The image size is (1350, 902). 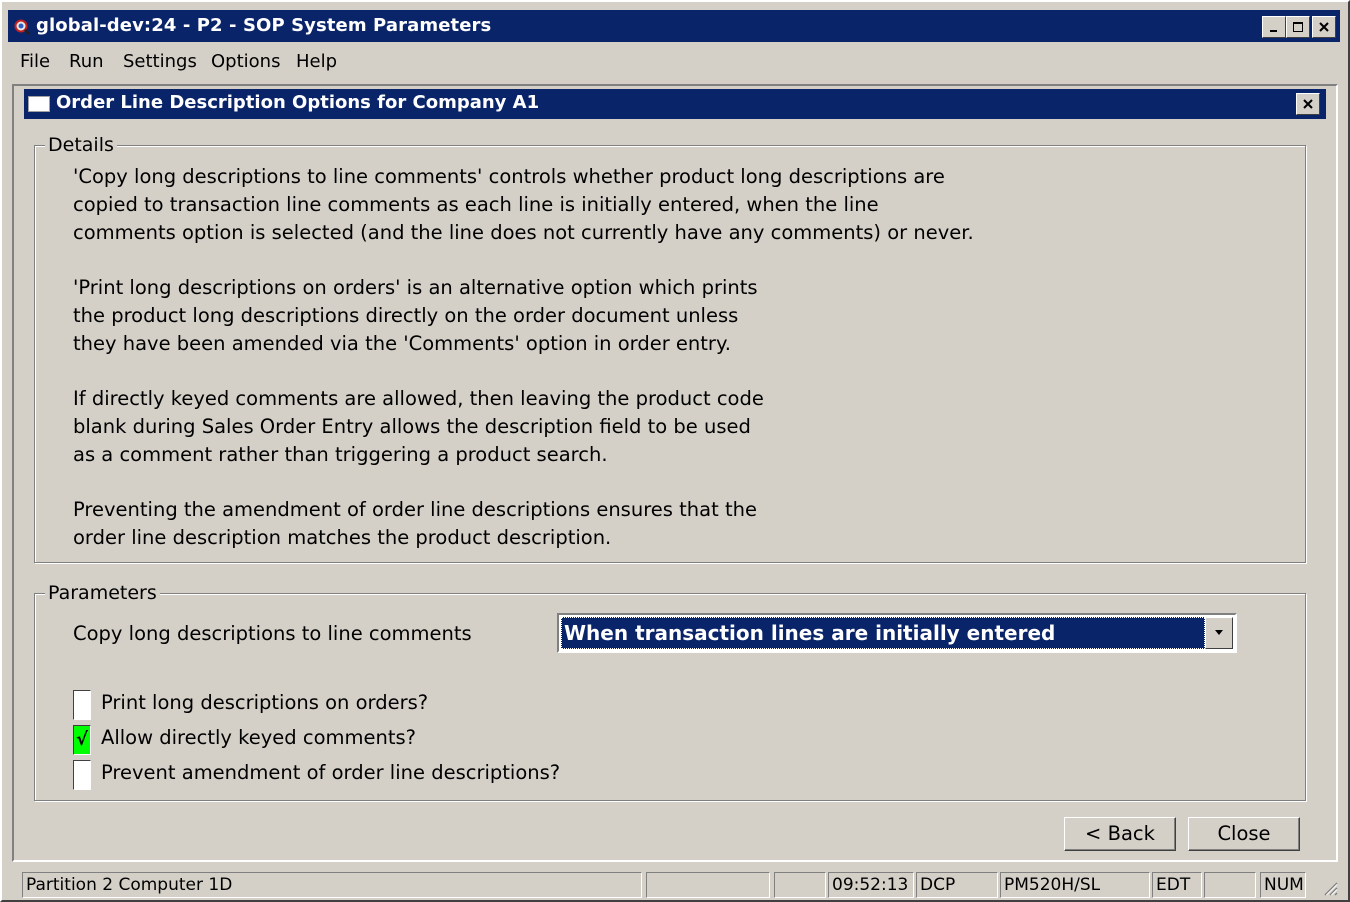 I want to click on window-icon, so click(x=39, y=104).